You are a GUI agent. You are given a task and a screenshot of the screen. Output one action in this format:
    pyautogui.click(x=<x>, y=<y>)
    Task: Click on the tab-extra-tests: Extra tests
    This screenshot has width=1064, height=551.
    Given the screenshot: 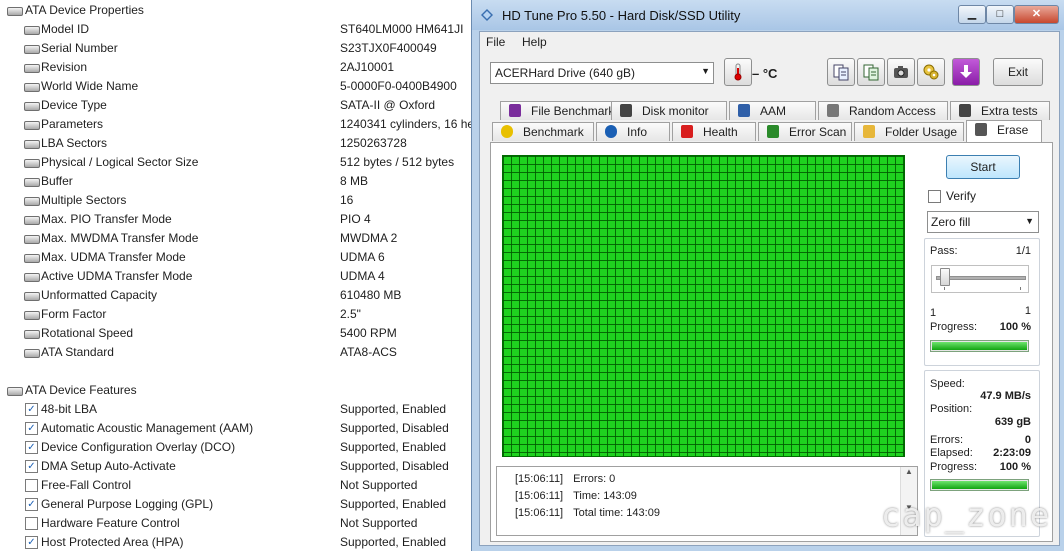 What is the action you would take?
    pyautogui.click(x=1000, y=110)
    